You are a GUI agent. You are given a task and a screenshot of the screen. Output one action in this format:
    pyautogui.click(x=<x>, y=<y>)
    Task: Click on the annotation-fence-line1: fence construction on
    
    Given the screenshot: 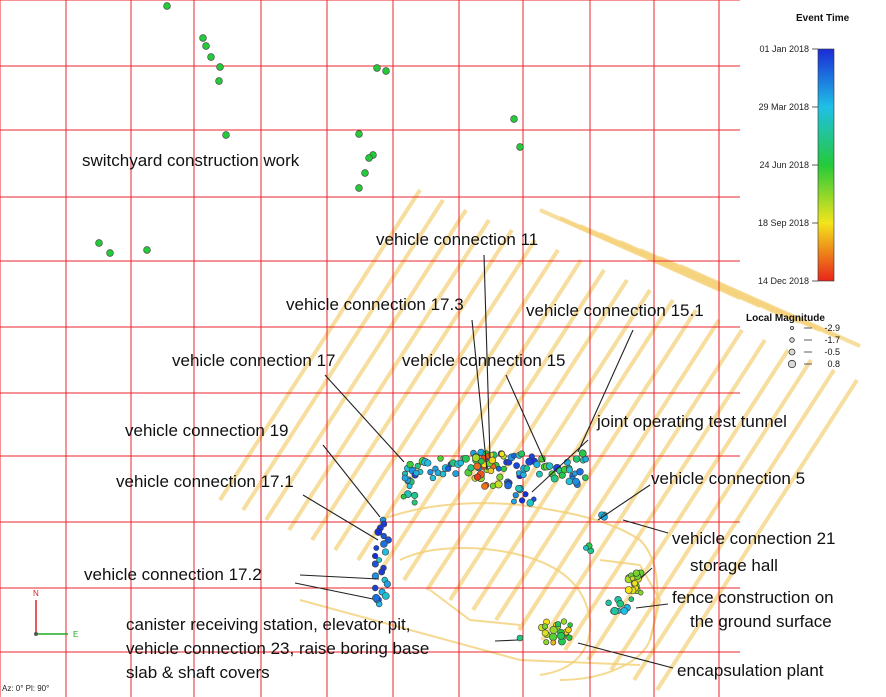 What is the action you would take?
    pyautogui.click(x=753, y=597)
    